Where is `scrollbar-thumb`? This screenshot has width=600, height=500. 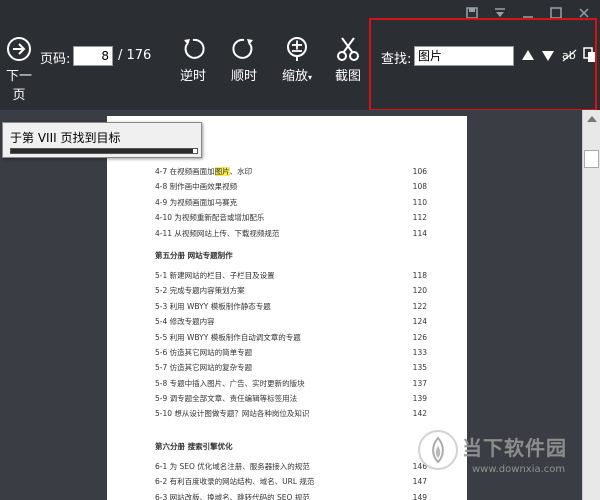 scrollbar-thumb is located at coordinates (591, 159).